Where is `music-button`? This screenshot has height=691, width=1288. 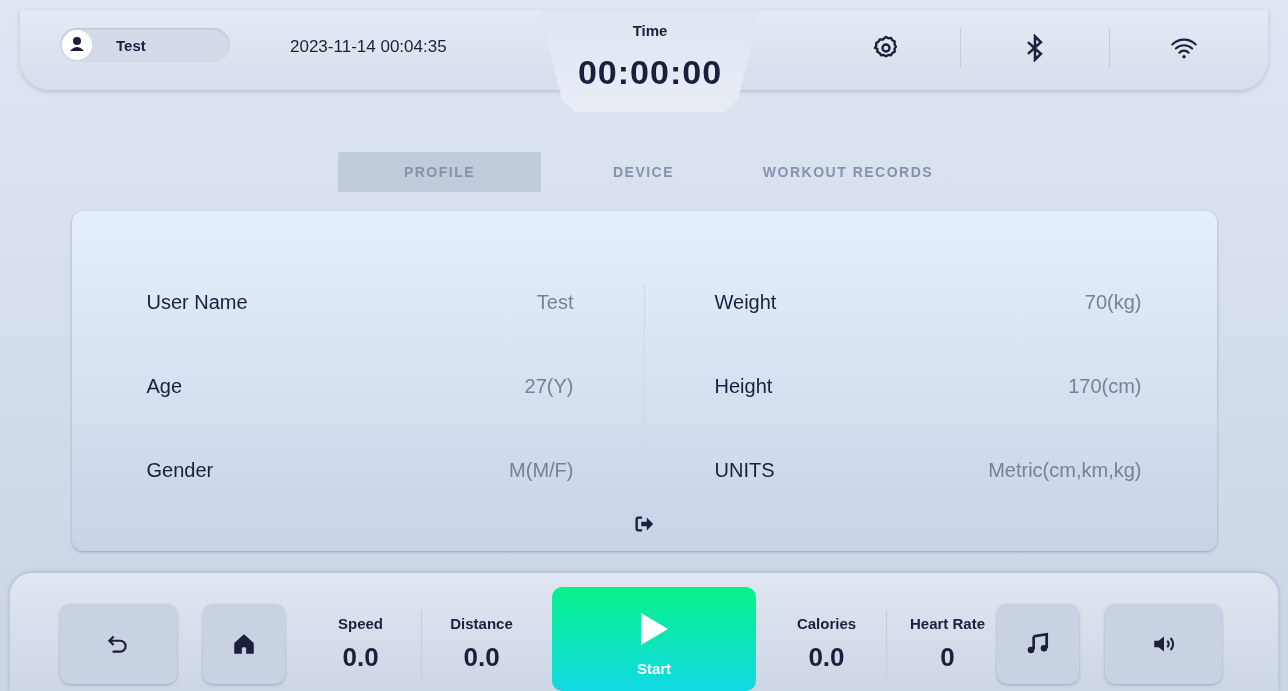
music-button is located at coordinates (1038, 644).